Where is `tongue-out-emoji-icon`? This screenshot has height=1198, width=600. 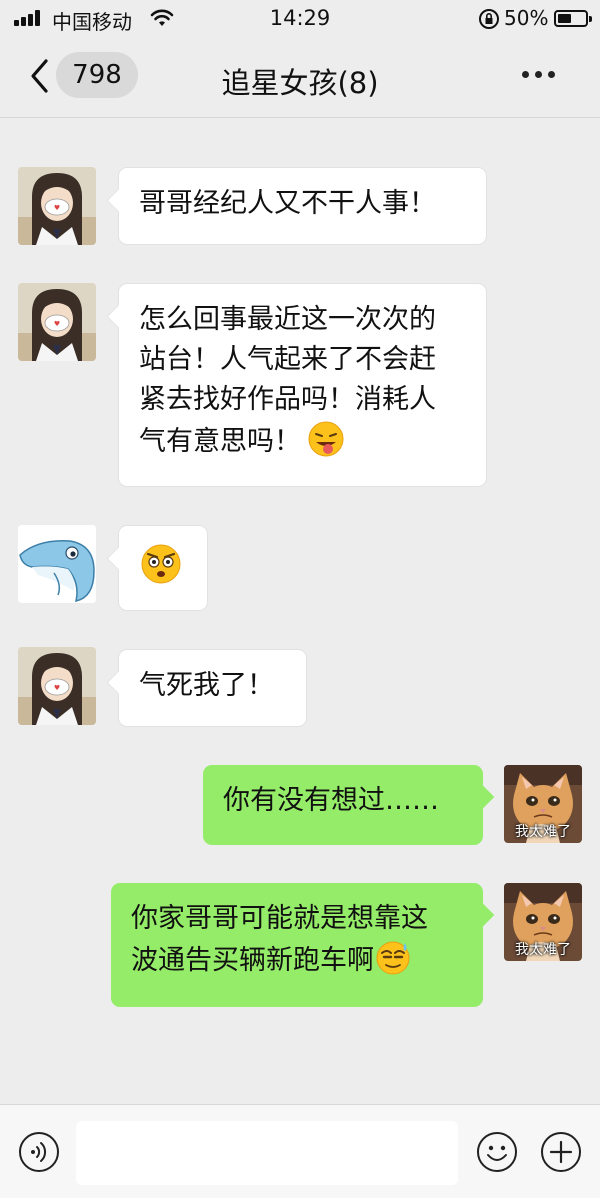 tongue-out-emoji-icon is located at coordinates (326, 439).